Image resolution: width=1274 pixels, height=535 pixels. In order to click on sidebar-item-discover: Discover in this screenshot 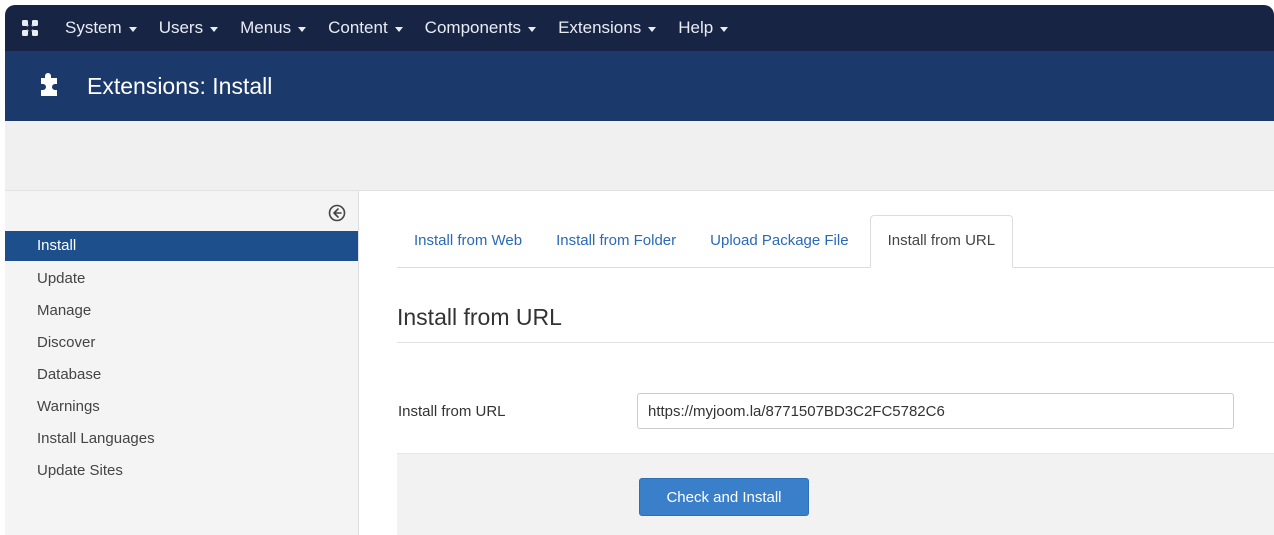, I will do `click(181, 343)`.